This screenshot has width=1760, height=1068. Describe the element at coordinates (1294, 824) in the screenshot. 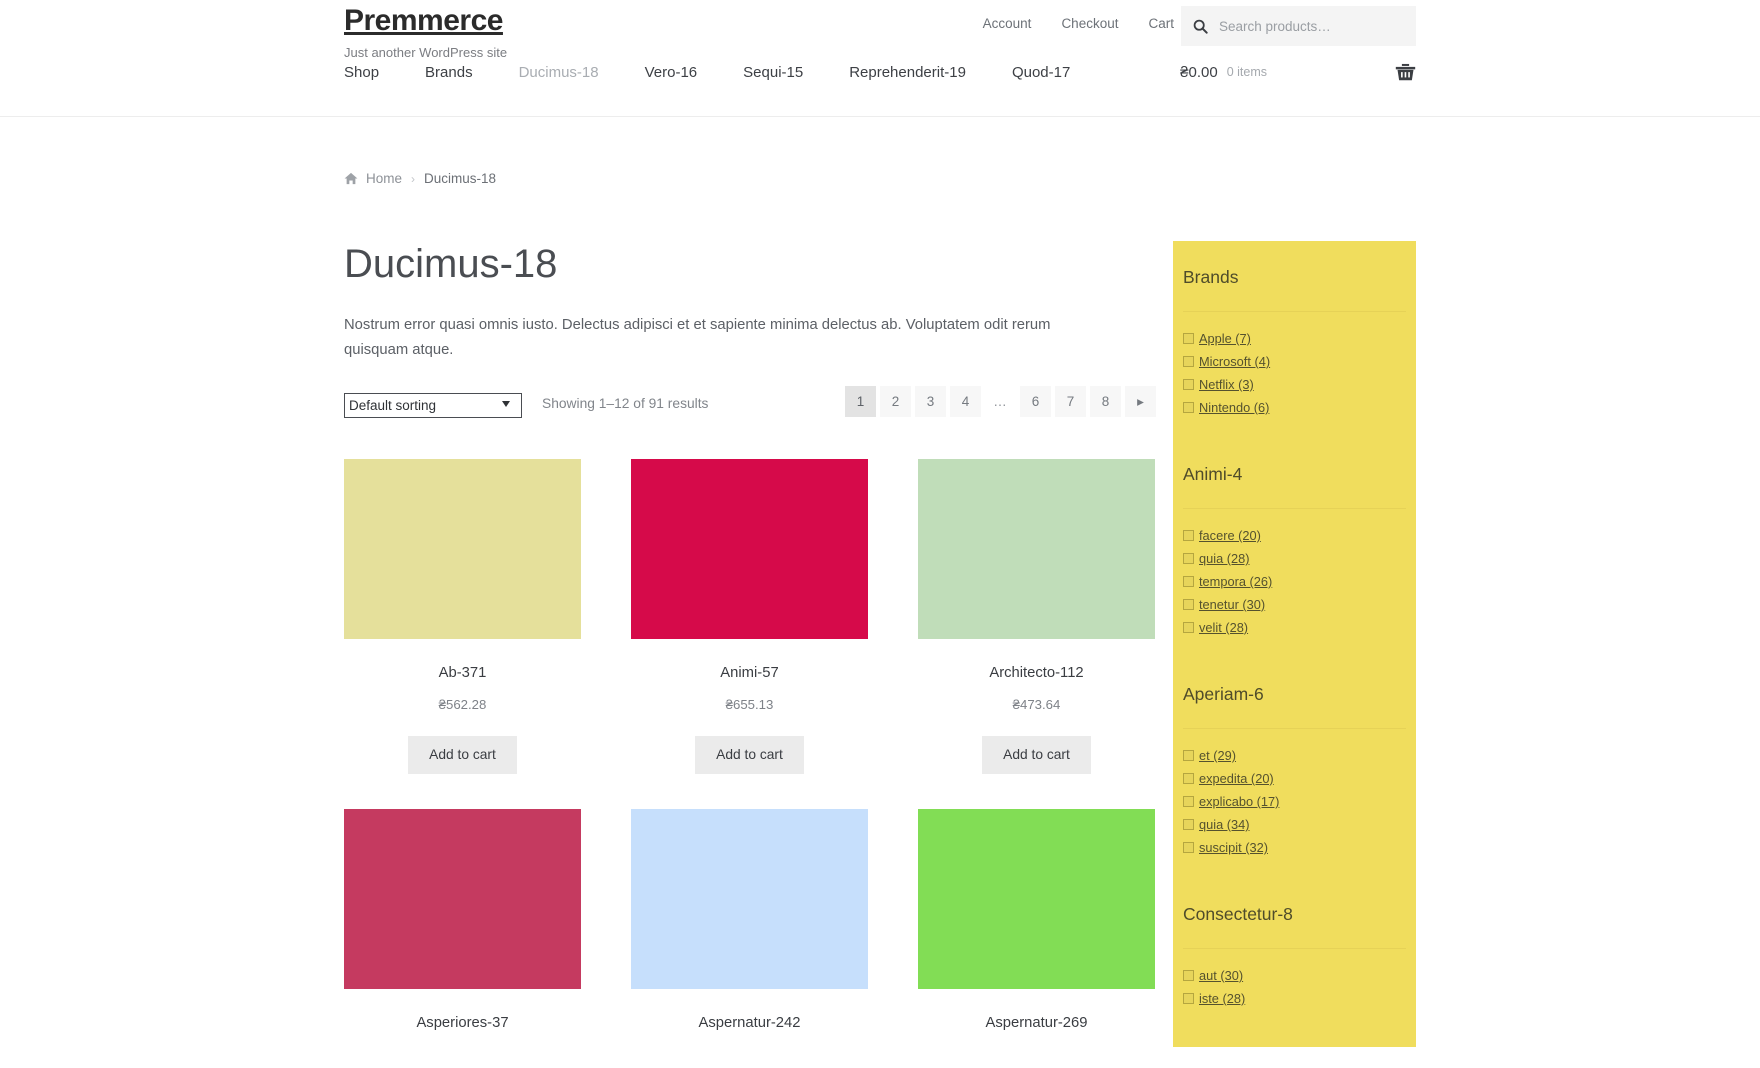

I see `filter-item: quia (34)` at that location.